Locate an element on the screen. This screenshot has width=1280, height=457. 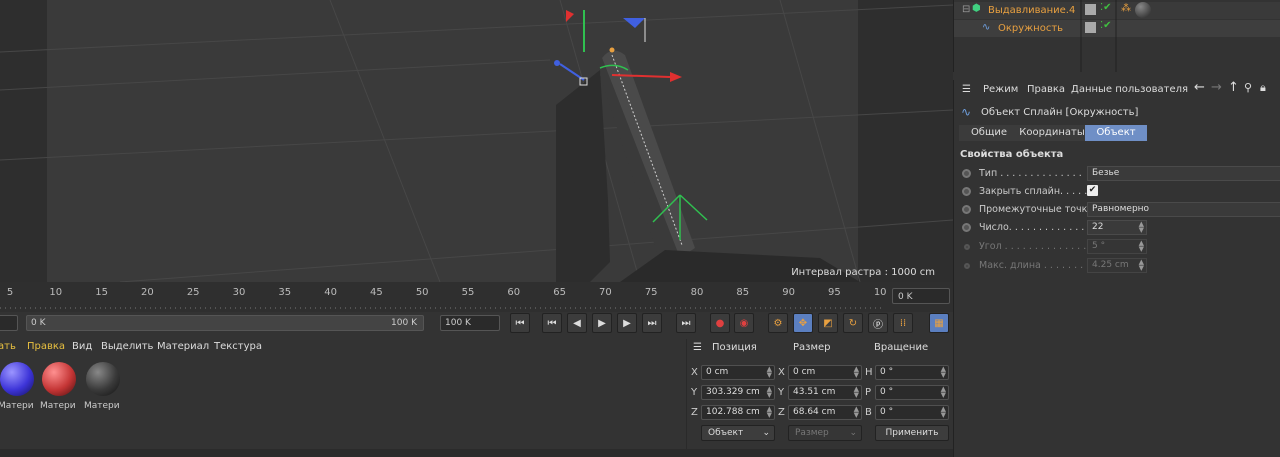
object-name: Окружность is located at coordinates (1030, 28).